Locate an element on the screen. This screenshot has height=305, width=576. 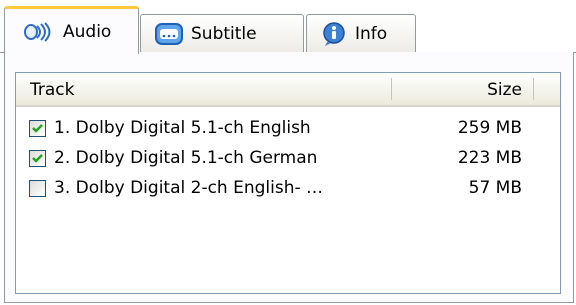
track-row: 1. Dolby Digital 5.1-ch English 259 MB is located at coordinates (288, 132).